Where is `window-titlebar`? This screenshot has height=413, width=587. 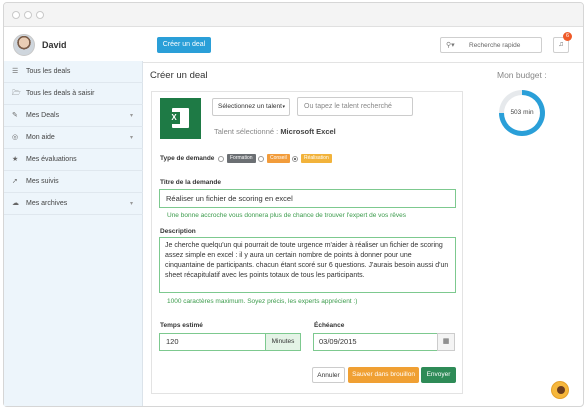 window-titlebar is located at coordinates (293, 15).